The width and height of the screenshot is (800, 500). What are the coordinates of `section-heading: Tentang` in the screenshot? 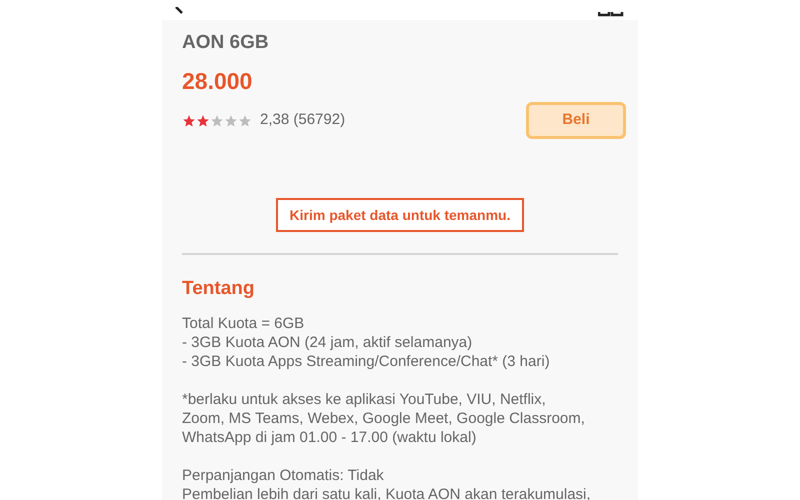 It's located at (219, 289).